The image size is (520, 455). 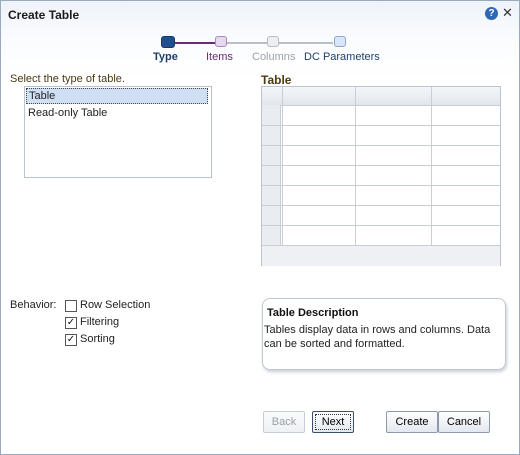 What do you see at coordinates (274, 57) in the screenshot?
I see `train-label-columns: Columns` at bounding box center [274, 57].